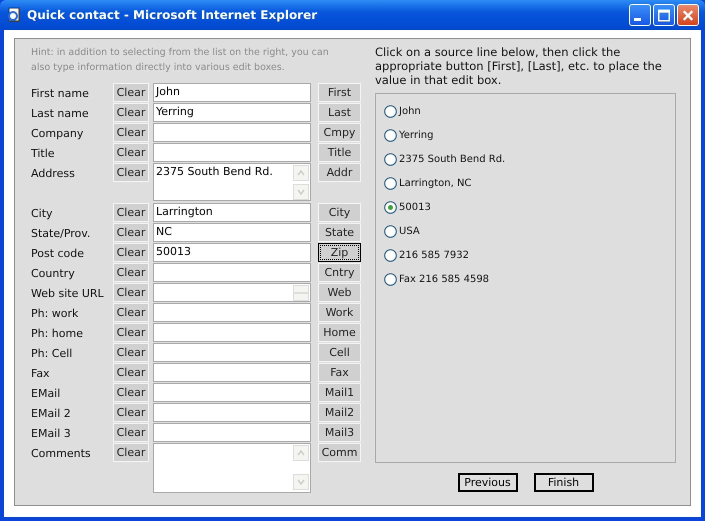 This screenshot has height=521, width=705. I want to click on assign-button: State, so click(339, 232).